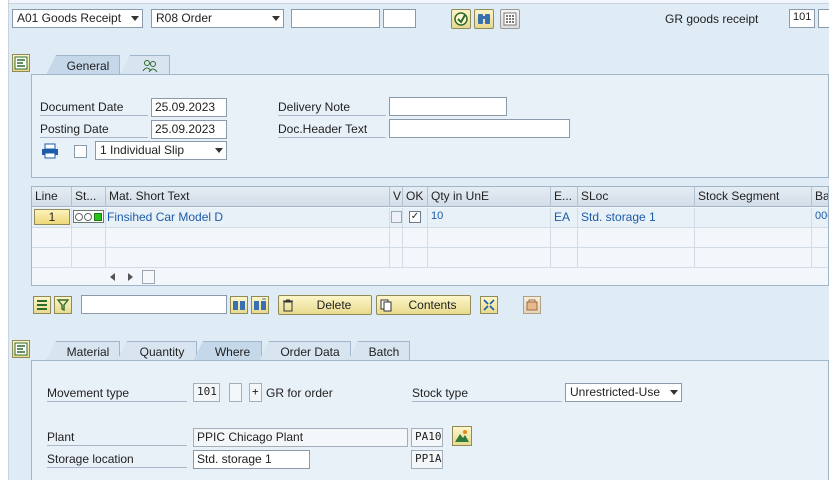 The width and height of the screenshot is (829, 480). What do you see at coordinates (52, 197) in the screenshot?
I see `column-header: Line` at bounding box center [52, 197].